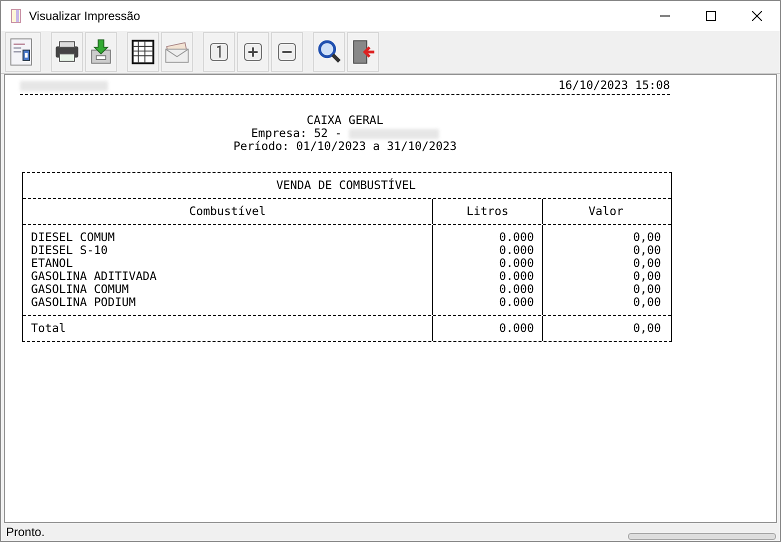 This screenshot has height=542, width=781. I want to click on page-one-button, so click(219, 52).